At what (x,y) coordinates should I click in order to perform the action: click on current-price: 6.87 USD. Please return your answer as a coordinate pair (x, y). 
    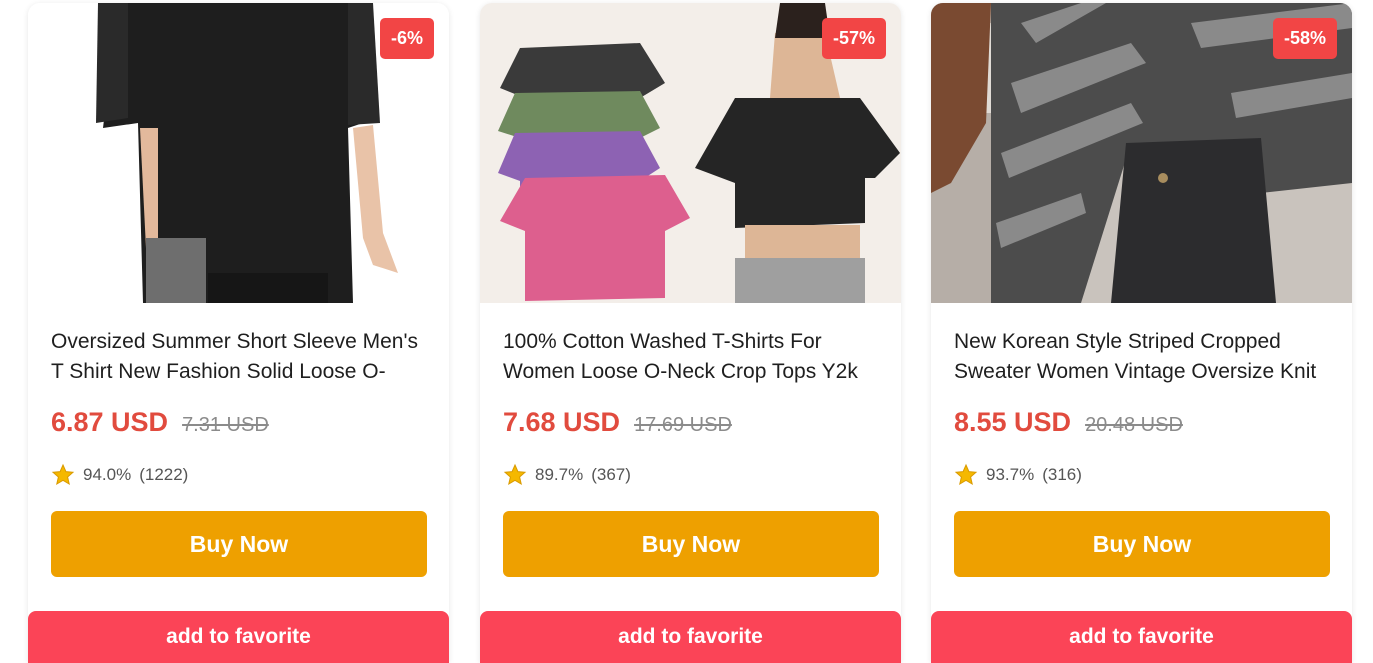
    Looking at the image, I should click on (110, 422).